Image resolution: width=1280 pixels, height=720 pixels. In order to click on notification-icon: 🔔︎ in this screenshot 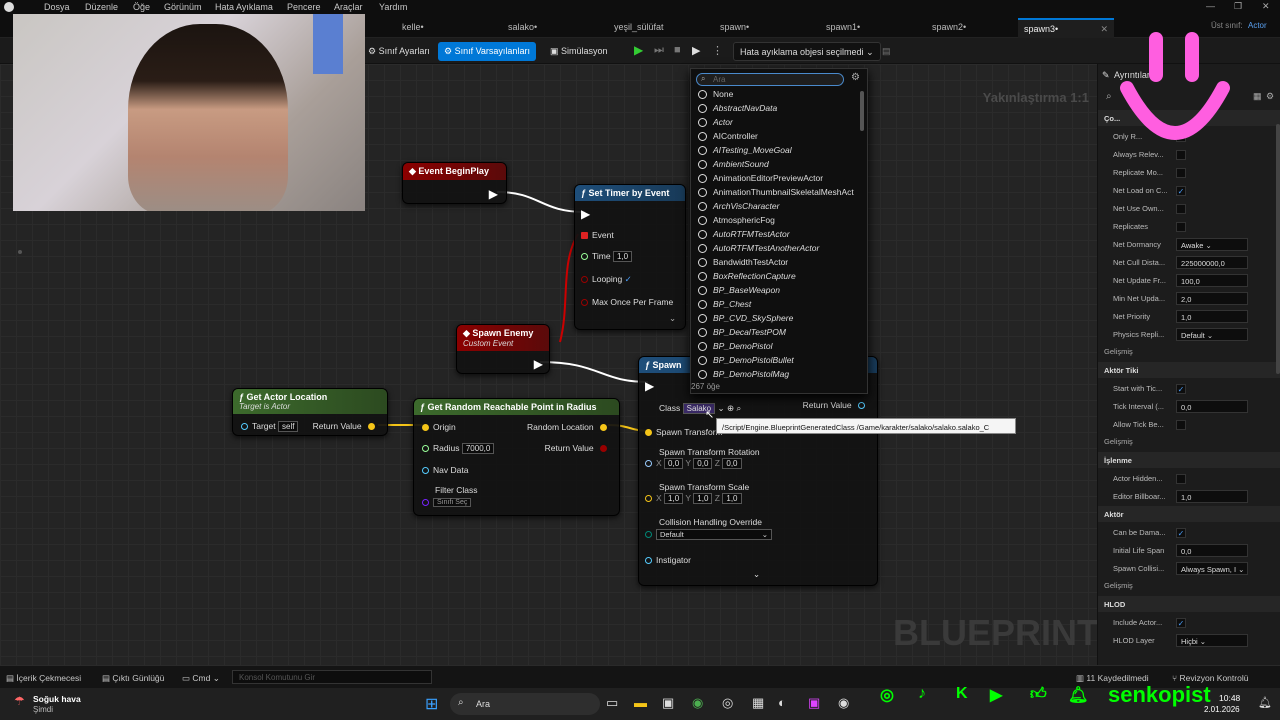, I will do `click(1265, 702)`.